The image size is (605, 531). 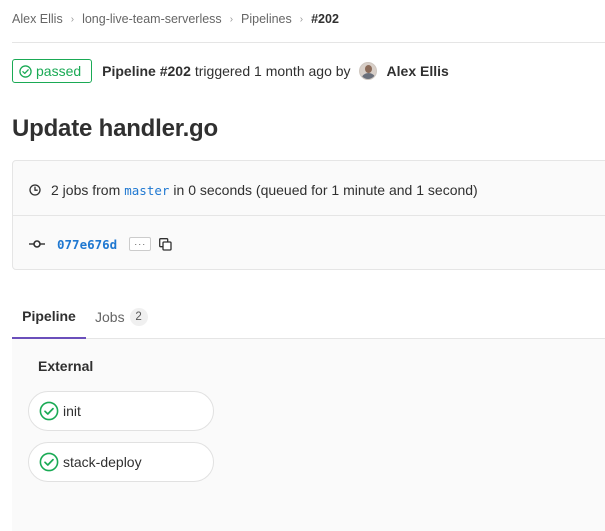 What do you see at coordinates (325, 19) in the screenshot?
I see `breadcrumb-current: #202` at bounding box center [325, 19].